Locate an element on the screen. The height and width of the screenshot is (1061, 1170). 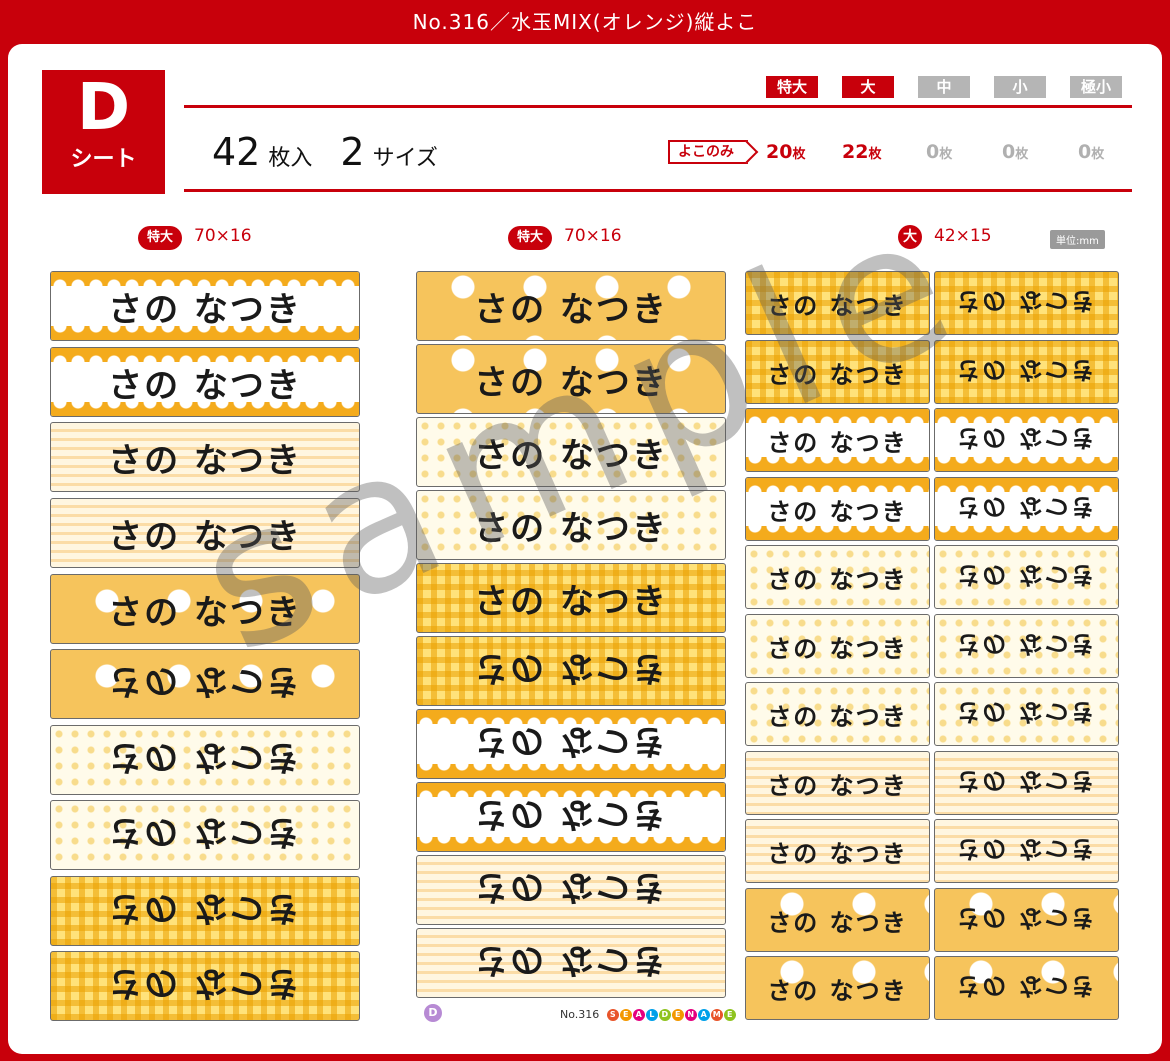
brand-logo: SEALDENAME is located at coordinates (671, 1014).